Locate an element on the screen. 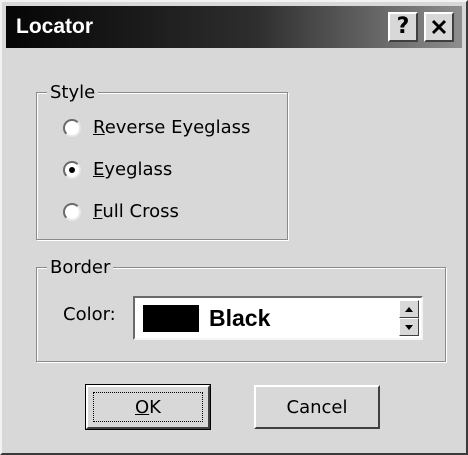 This screenshot has height=455, width=468. help-button: ? is located at coordinates (403, 27).